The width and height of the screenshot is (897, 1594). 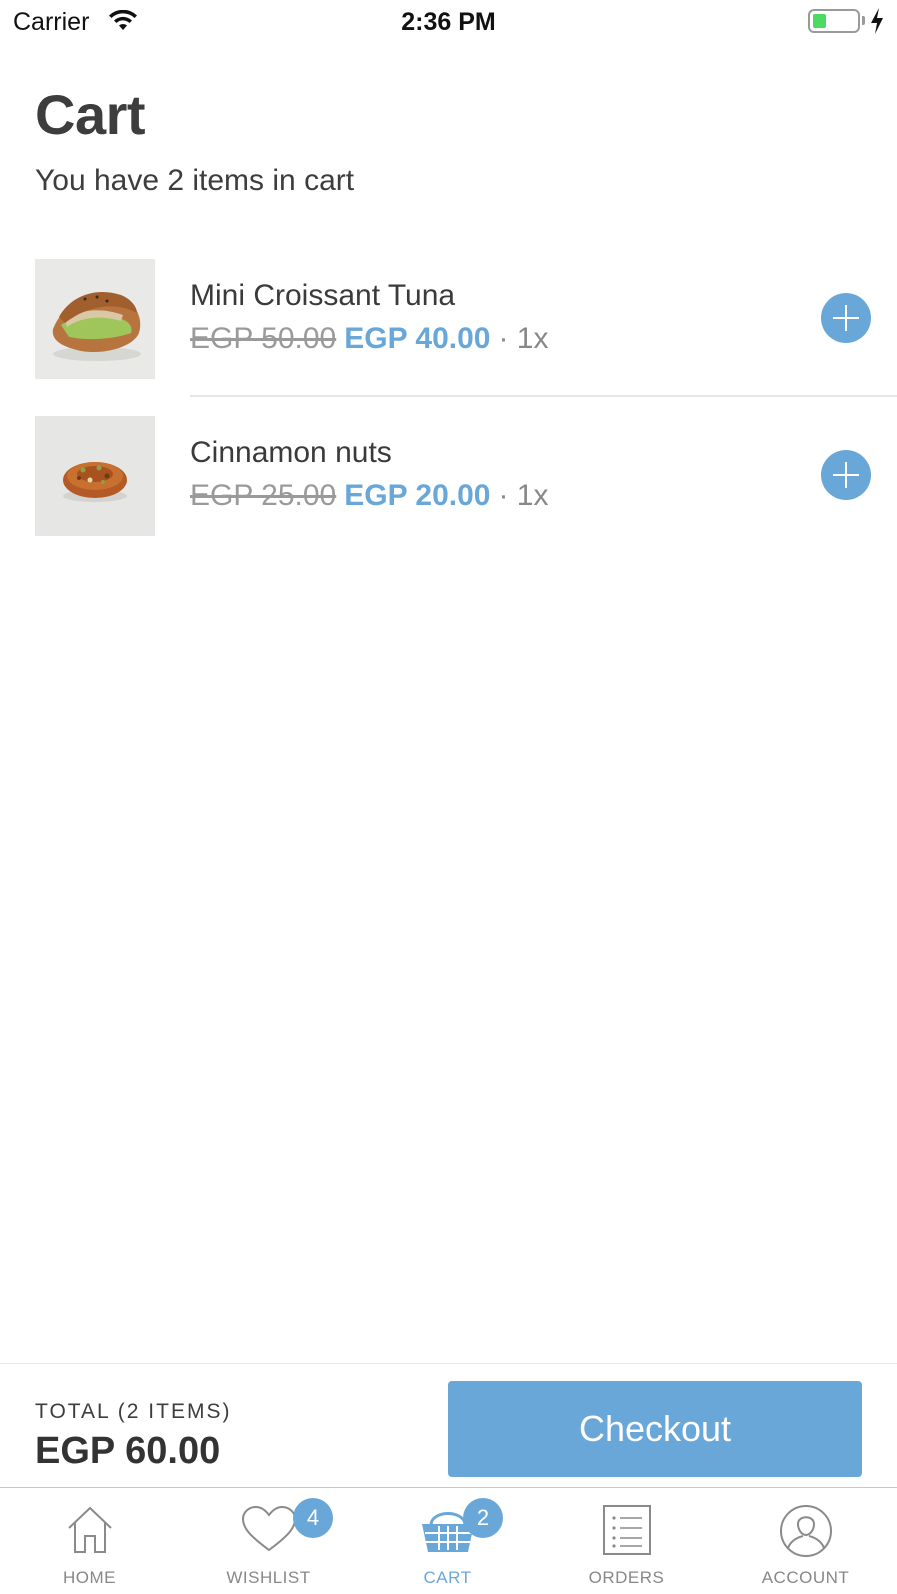 I want to click on cinnamon-image, so click(x=95, y=476).